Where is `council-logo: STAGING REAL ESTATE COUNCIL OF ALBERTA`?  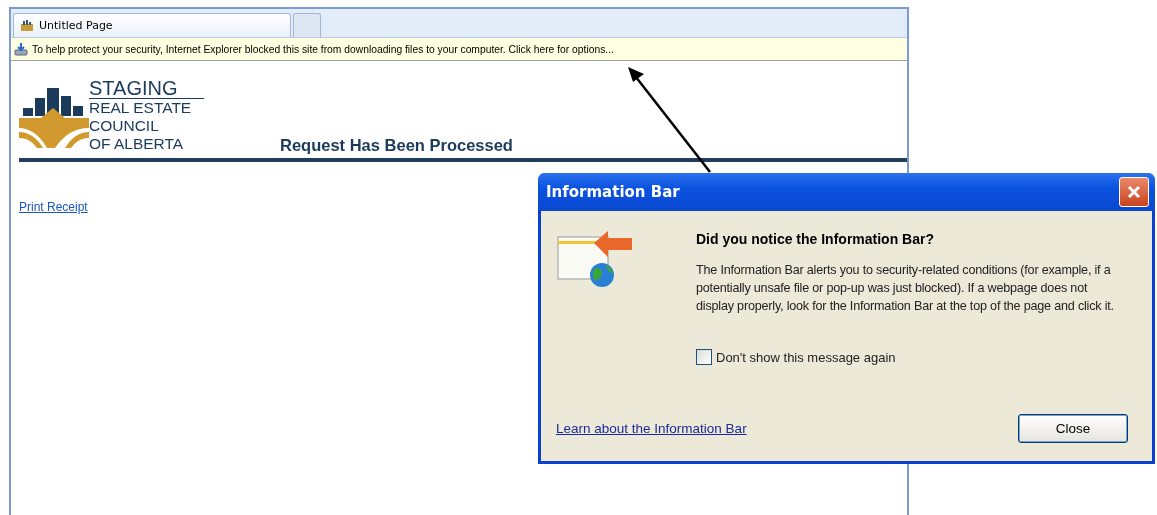 council-logo: STAGING REAL ESTATE COUNCIL OF ALBERTA is located at coordinates (111, 115).